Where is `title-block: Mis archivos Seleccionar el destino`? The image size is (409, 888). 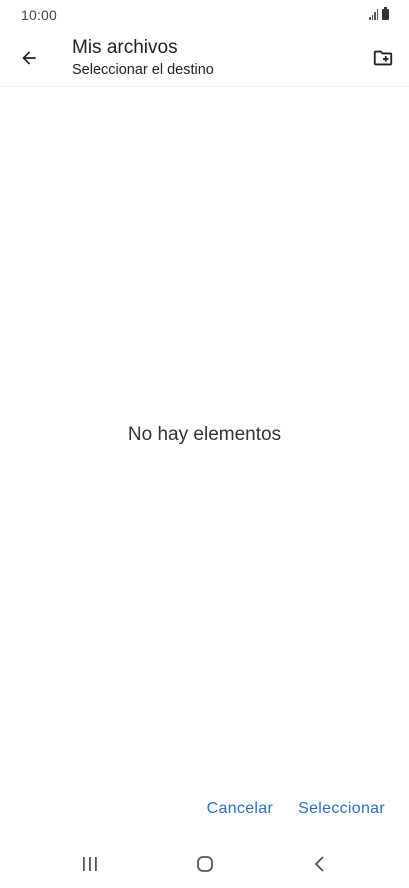
title-block: Mis archivos Seleccionar el destino is located at coordinates (143, 58).